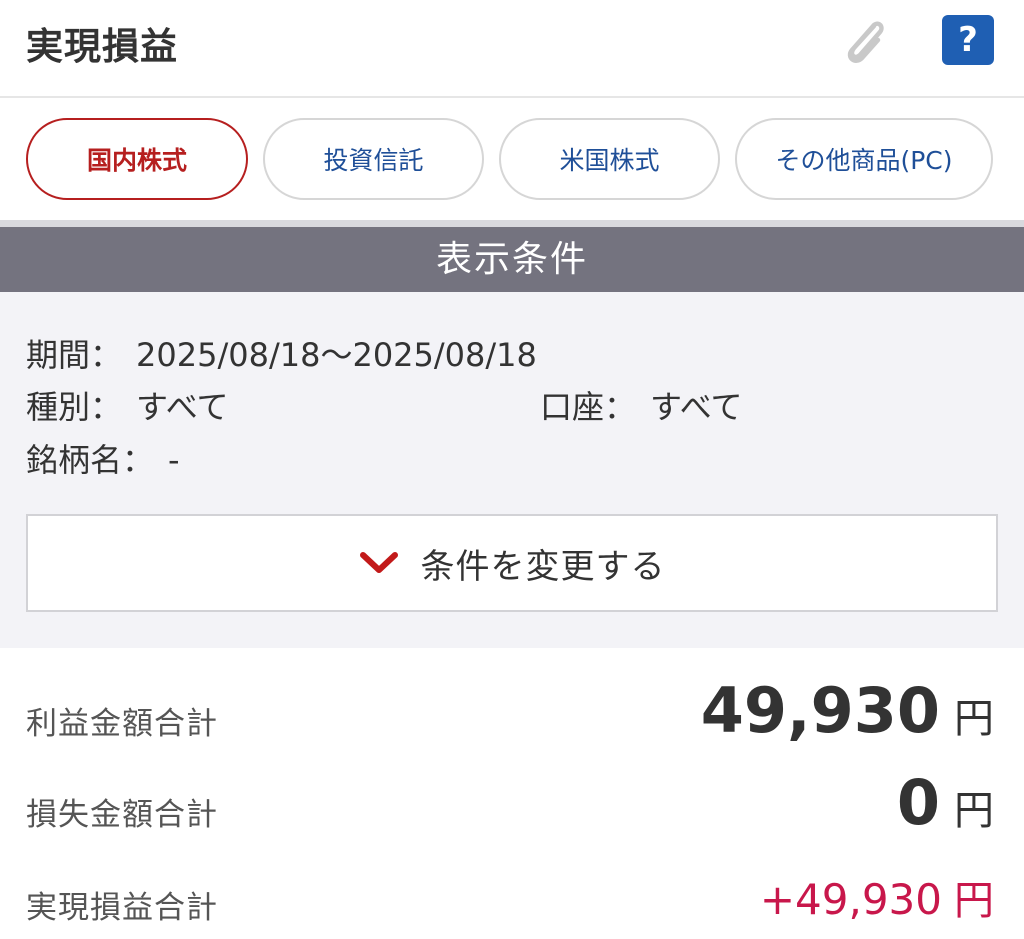 Image resolution: width=1024 pixels, height=939 pixels. I want to click on loss-total-value: 0円, so click(945, 802).